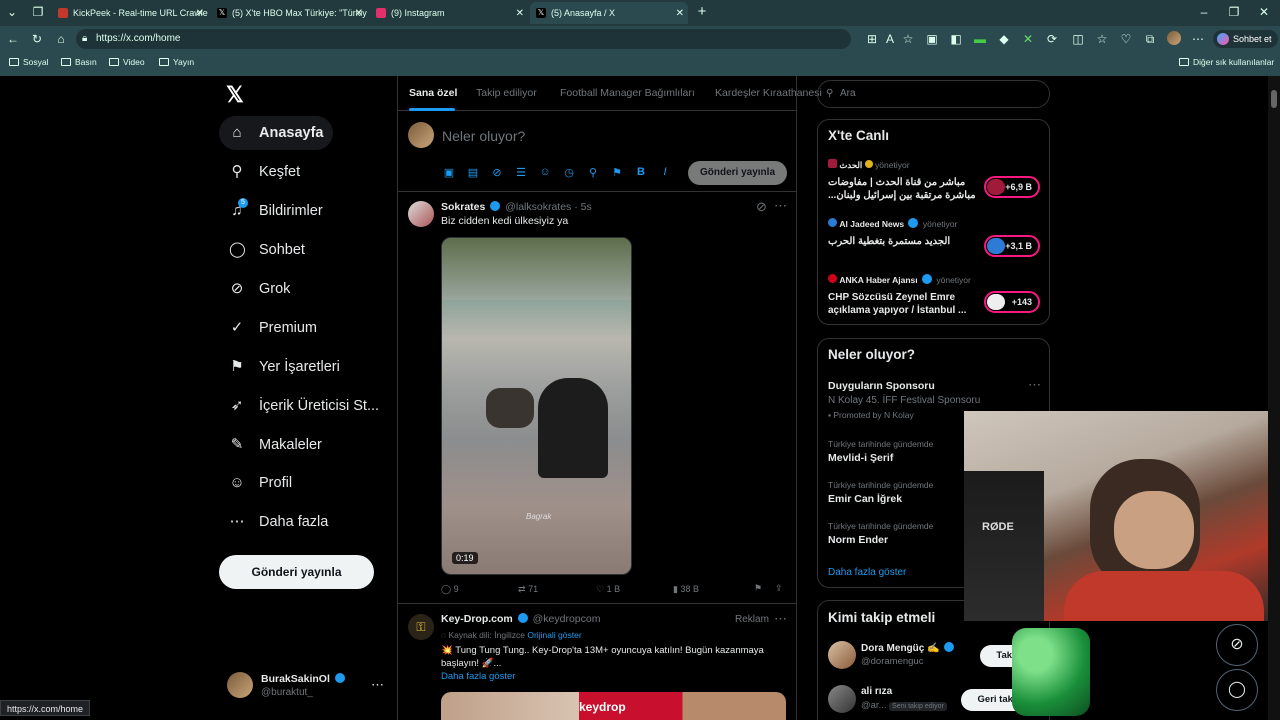 This screenshot has width=1280, height=720. I want to click on read-aloud-icon: A, so click(890, 39).